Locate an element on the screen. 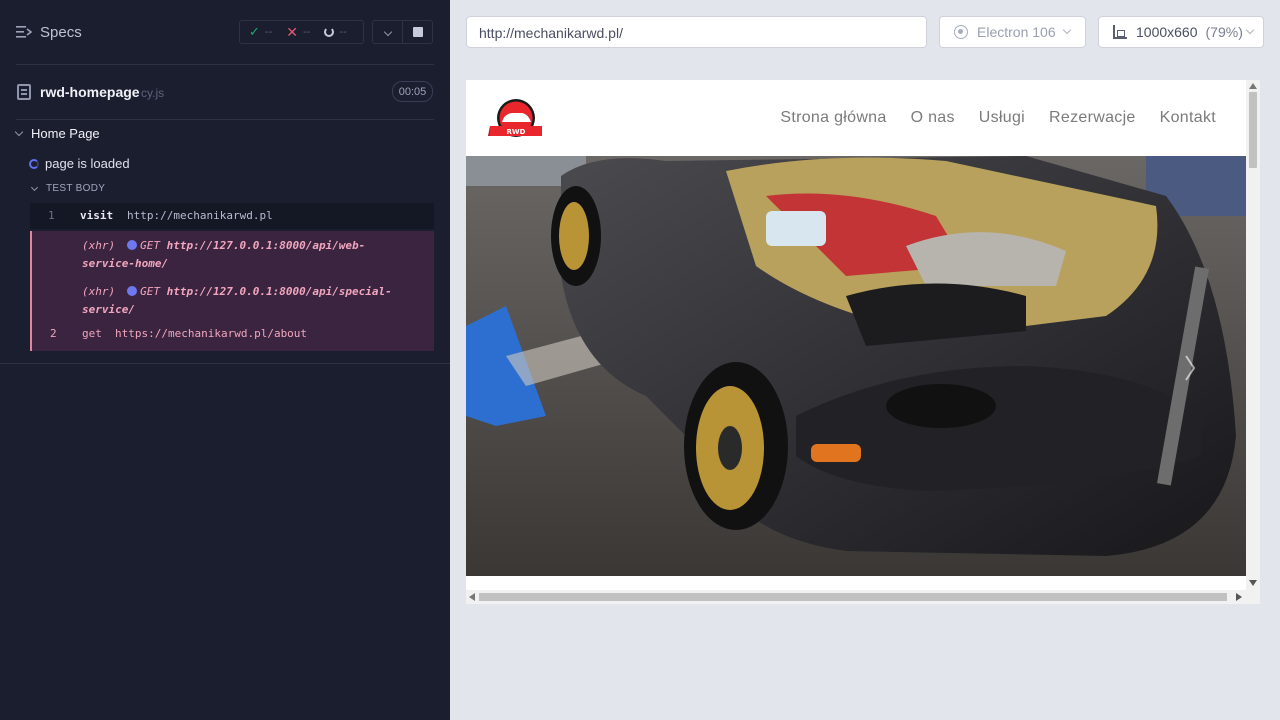 The height and width of the screenshot is (720, 1280). command-number: 1 is located at coordinates (51, 215).